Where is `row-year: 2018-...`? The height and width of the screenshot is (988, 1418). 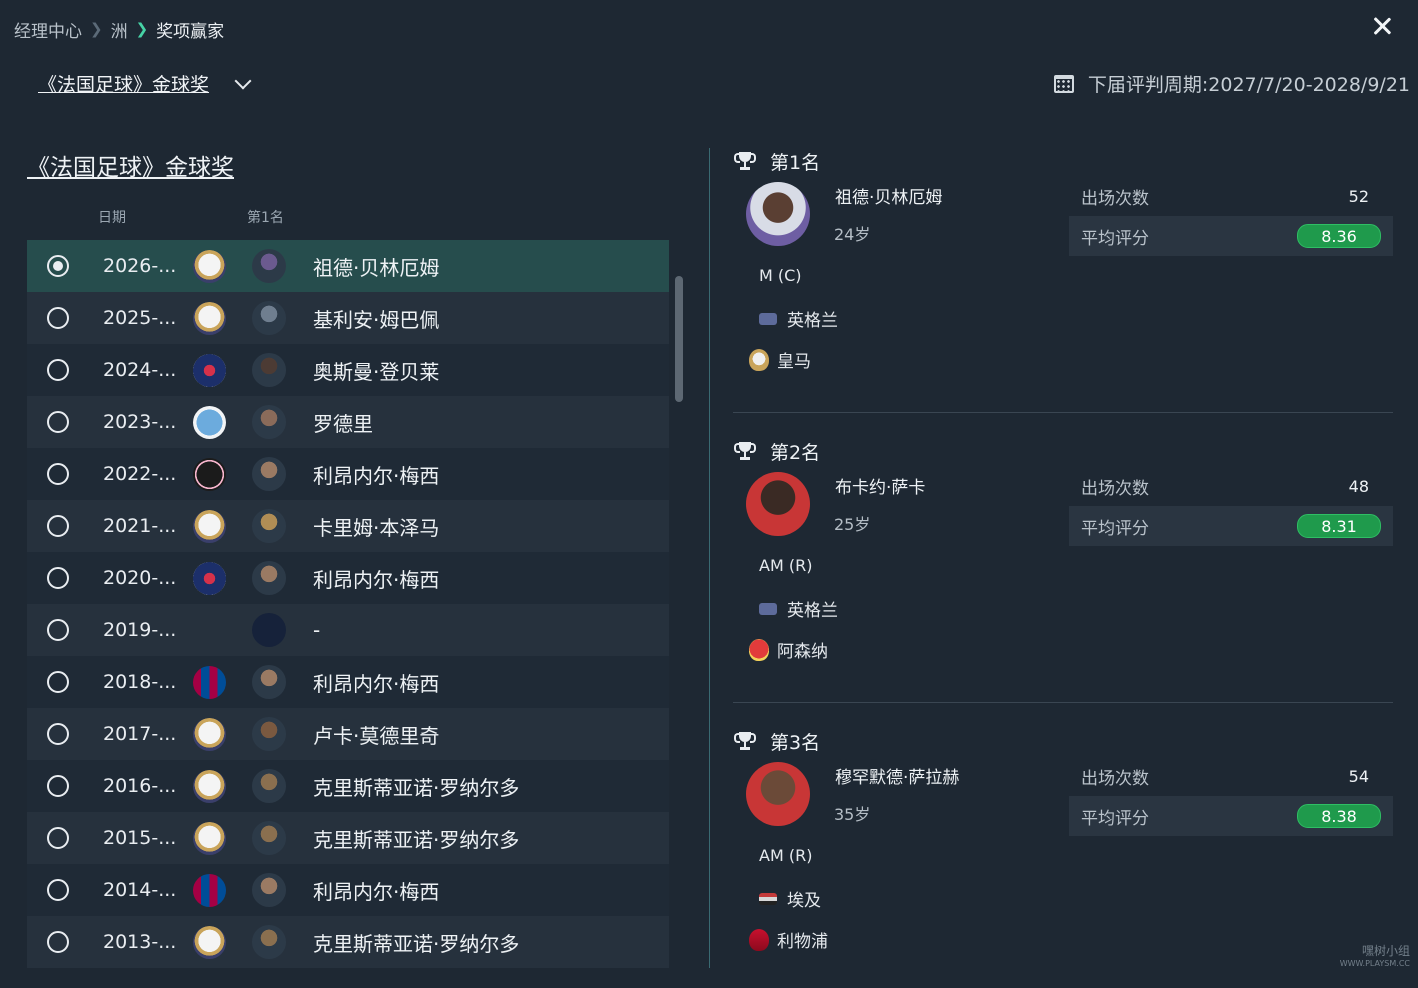
row-year: 2018-... is located at coordinates (140, 682).